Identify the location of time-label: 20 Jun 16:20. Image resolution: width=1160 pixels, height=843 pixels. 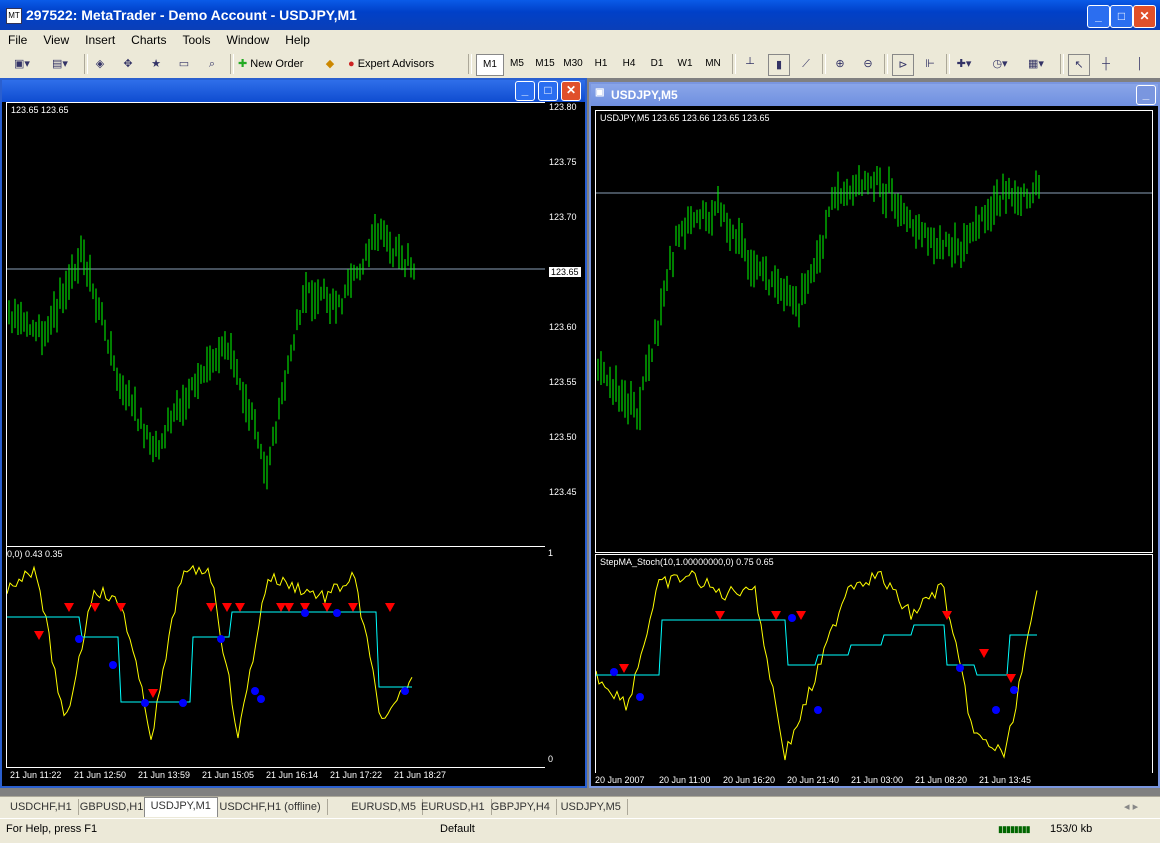
(749, 780).